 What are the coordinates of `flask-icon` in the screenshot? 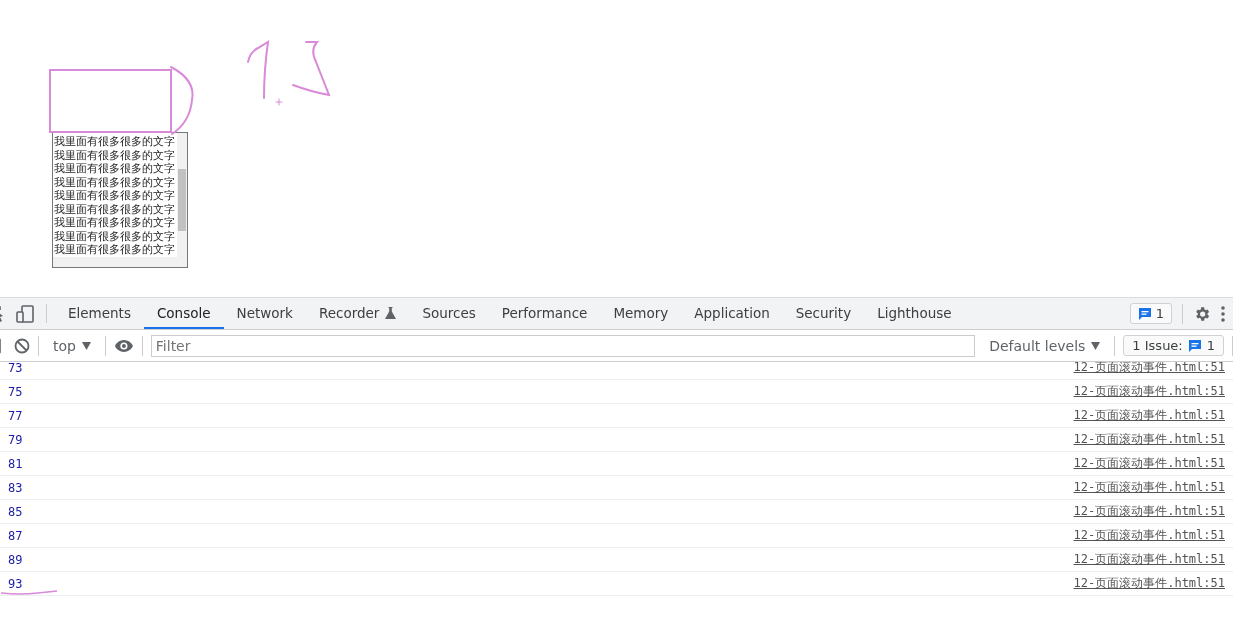 It's located at (391, 312).